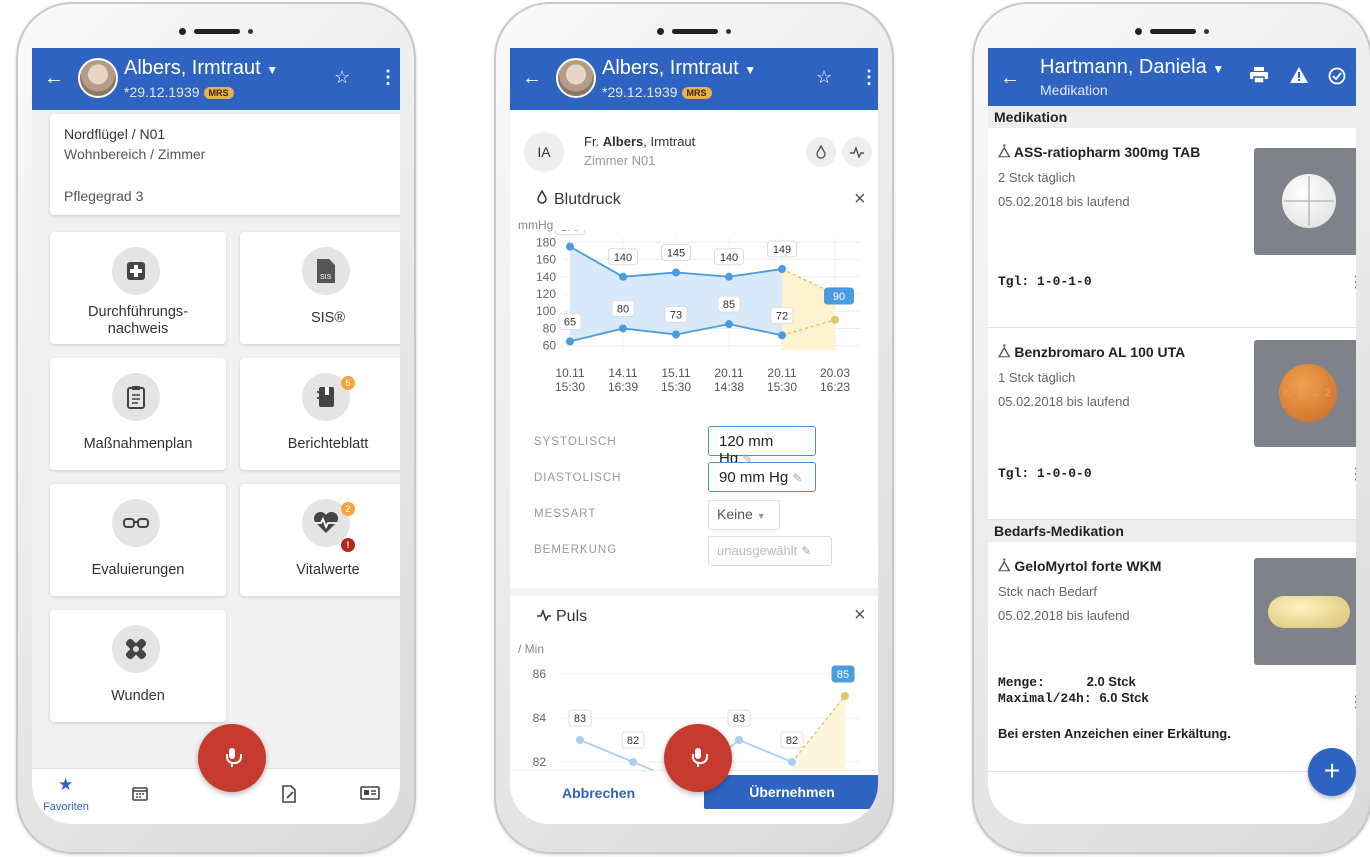  What do you see at coordinates (370, 795) in the screenshot?
I see `id-card-icon` at bounding box center [370, 795].